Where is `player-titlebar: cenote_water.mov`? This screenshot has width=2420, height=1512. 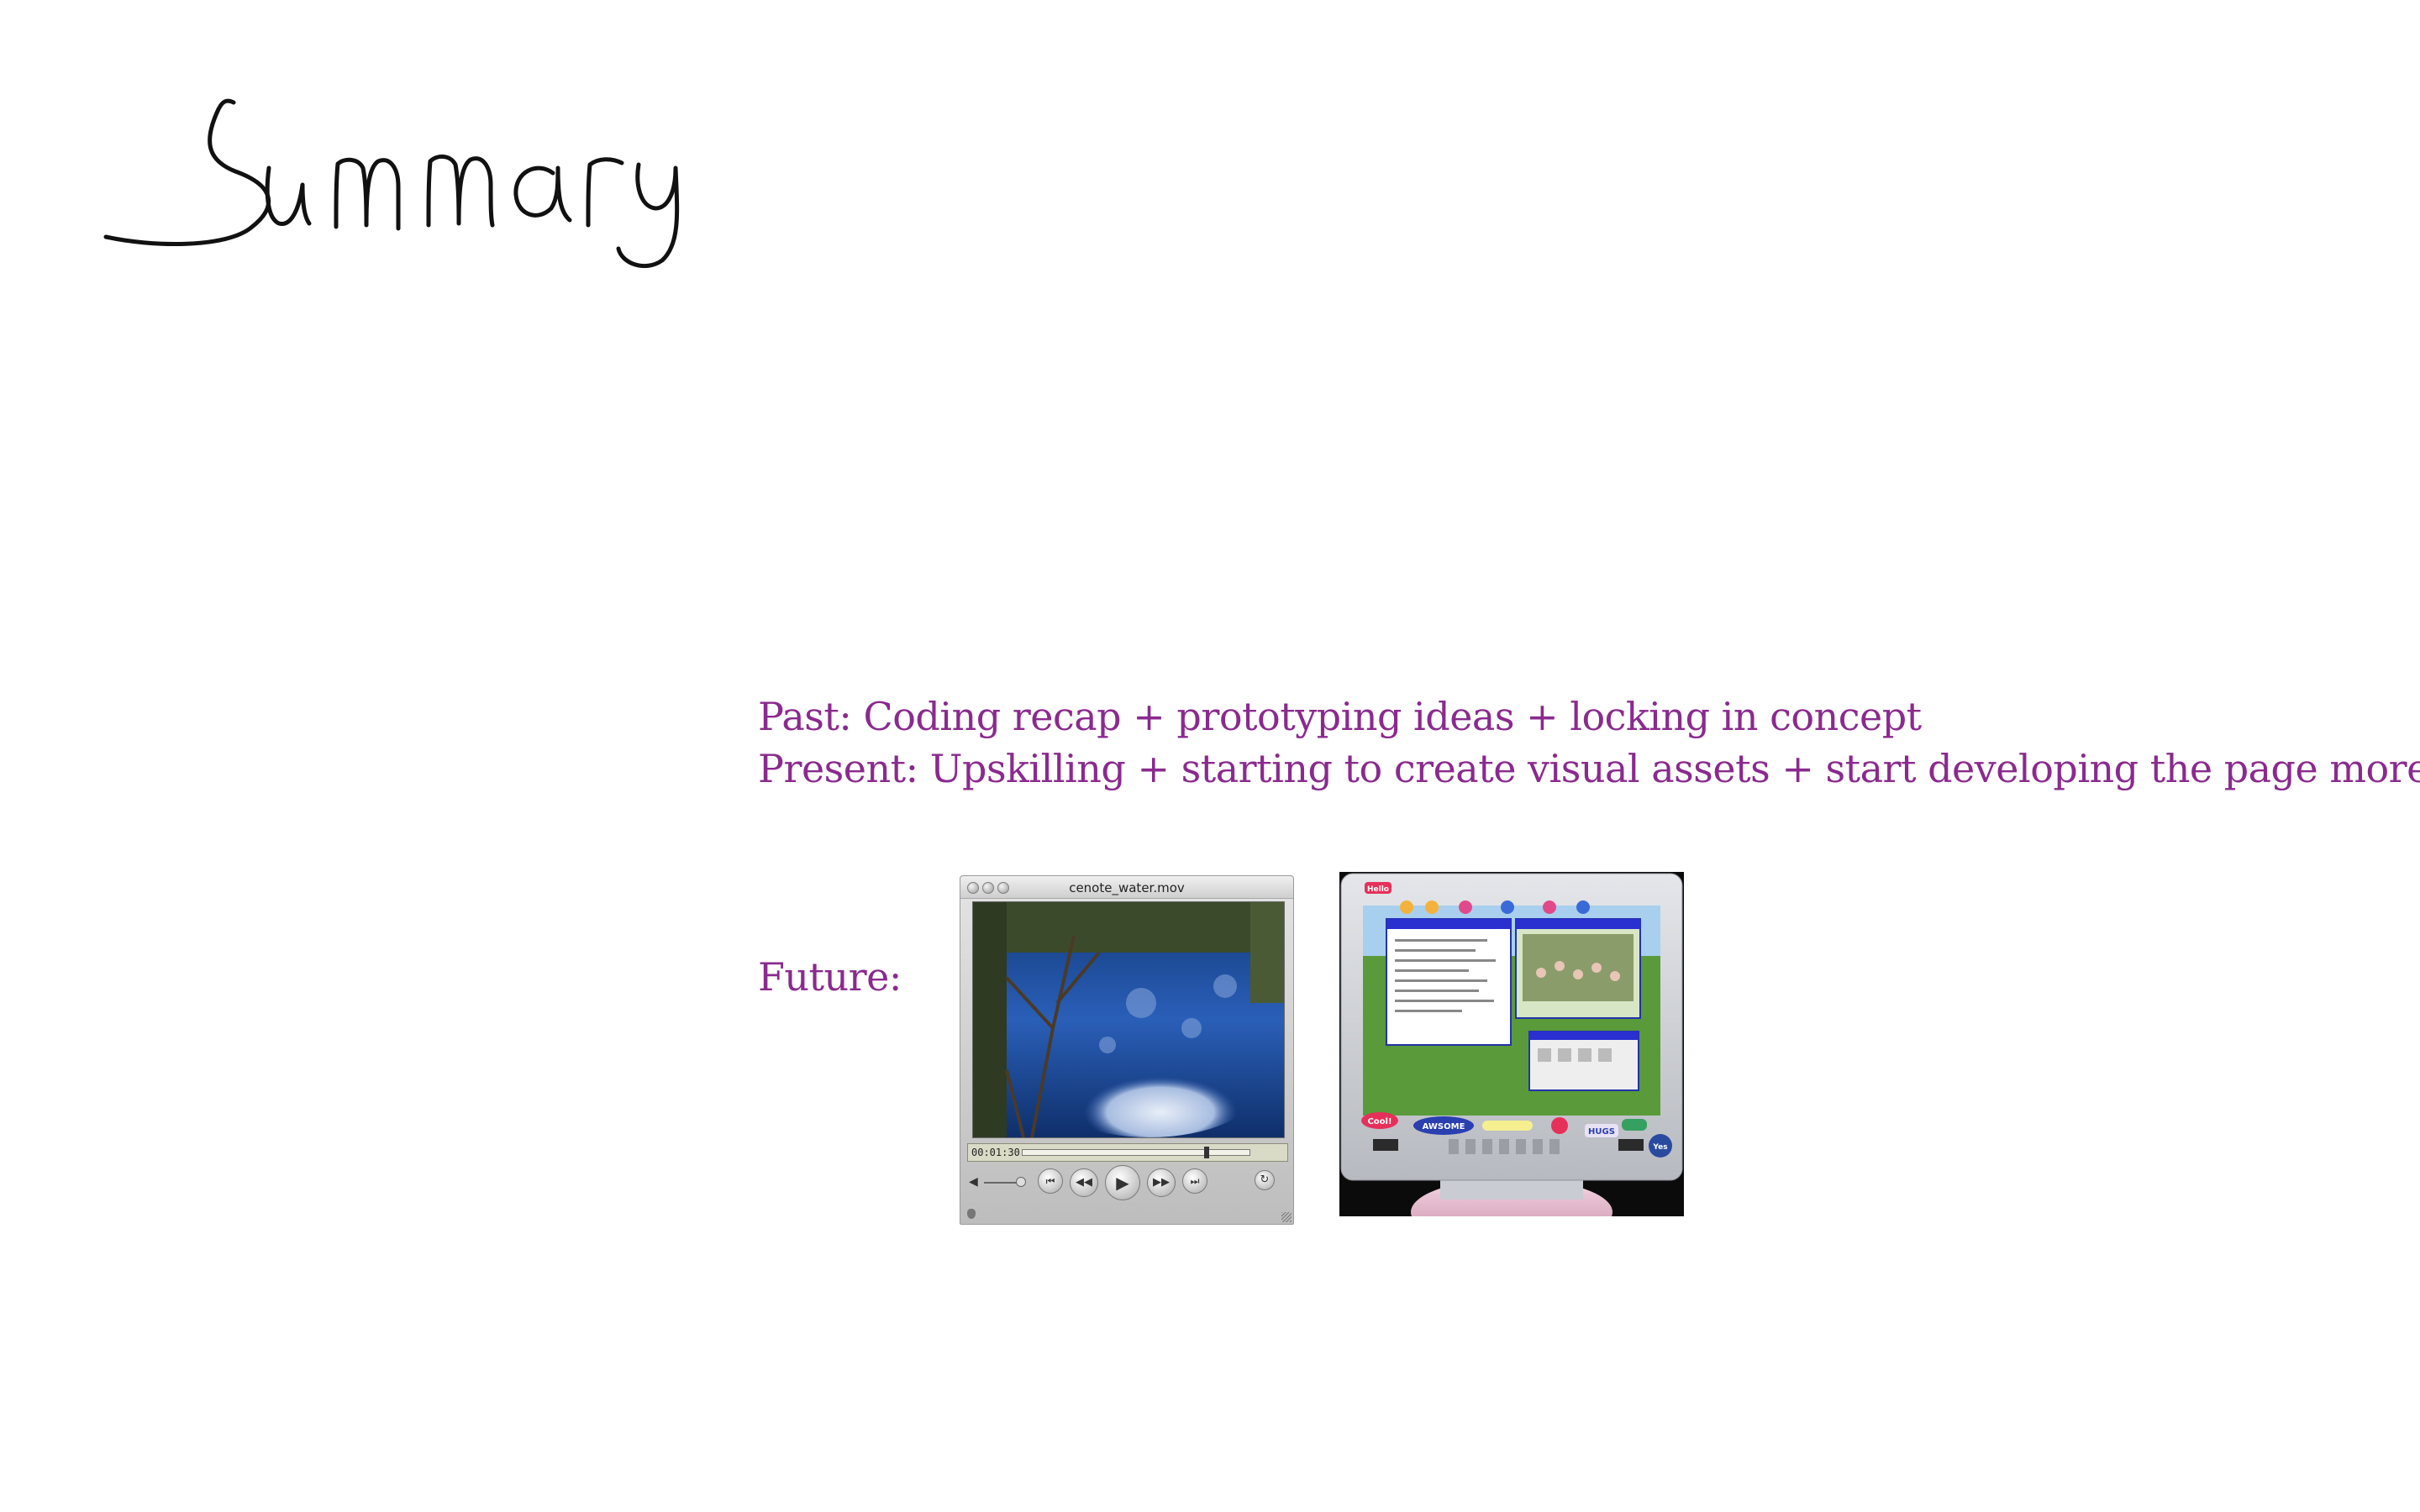
player-titlebar: cenote_water.mov is located at coordinates (1126, 887).